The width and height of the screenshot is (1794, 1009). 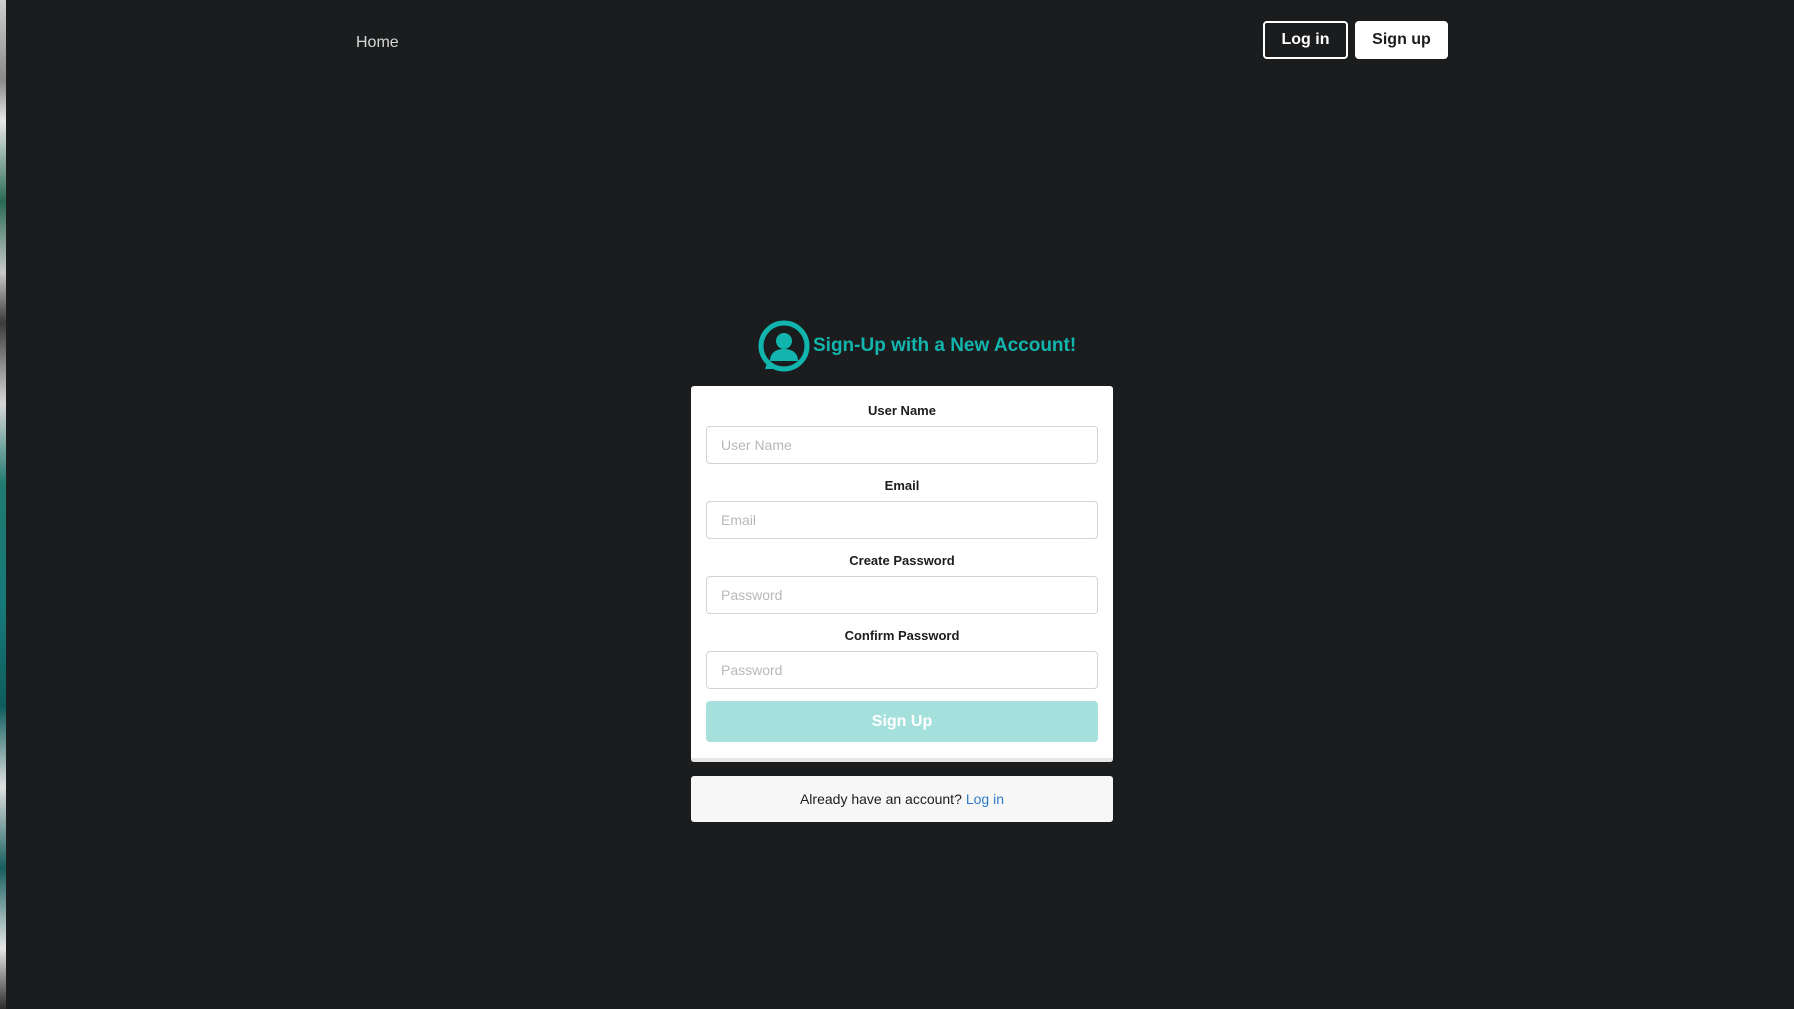 What do you see at coordinates (902, 410) in the screenshot?
I see `username-label: User Name` at bounding box center [902, 410].